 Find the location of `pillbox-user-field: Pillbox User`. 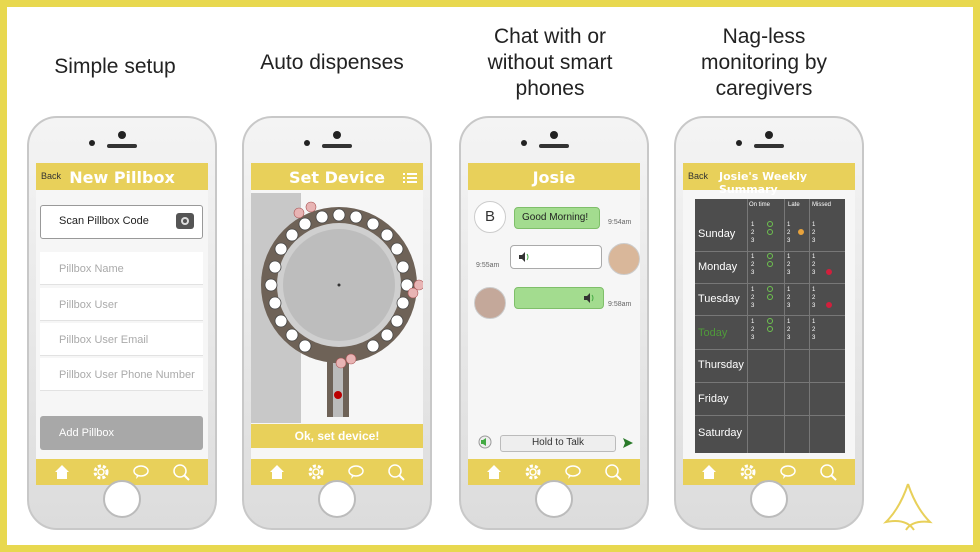

pillbox-user-field: Pillbox User is located at coordinates (121, 304).